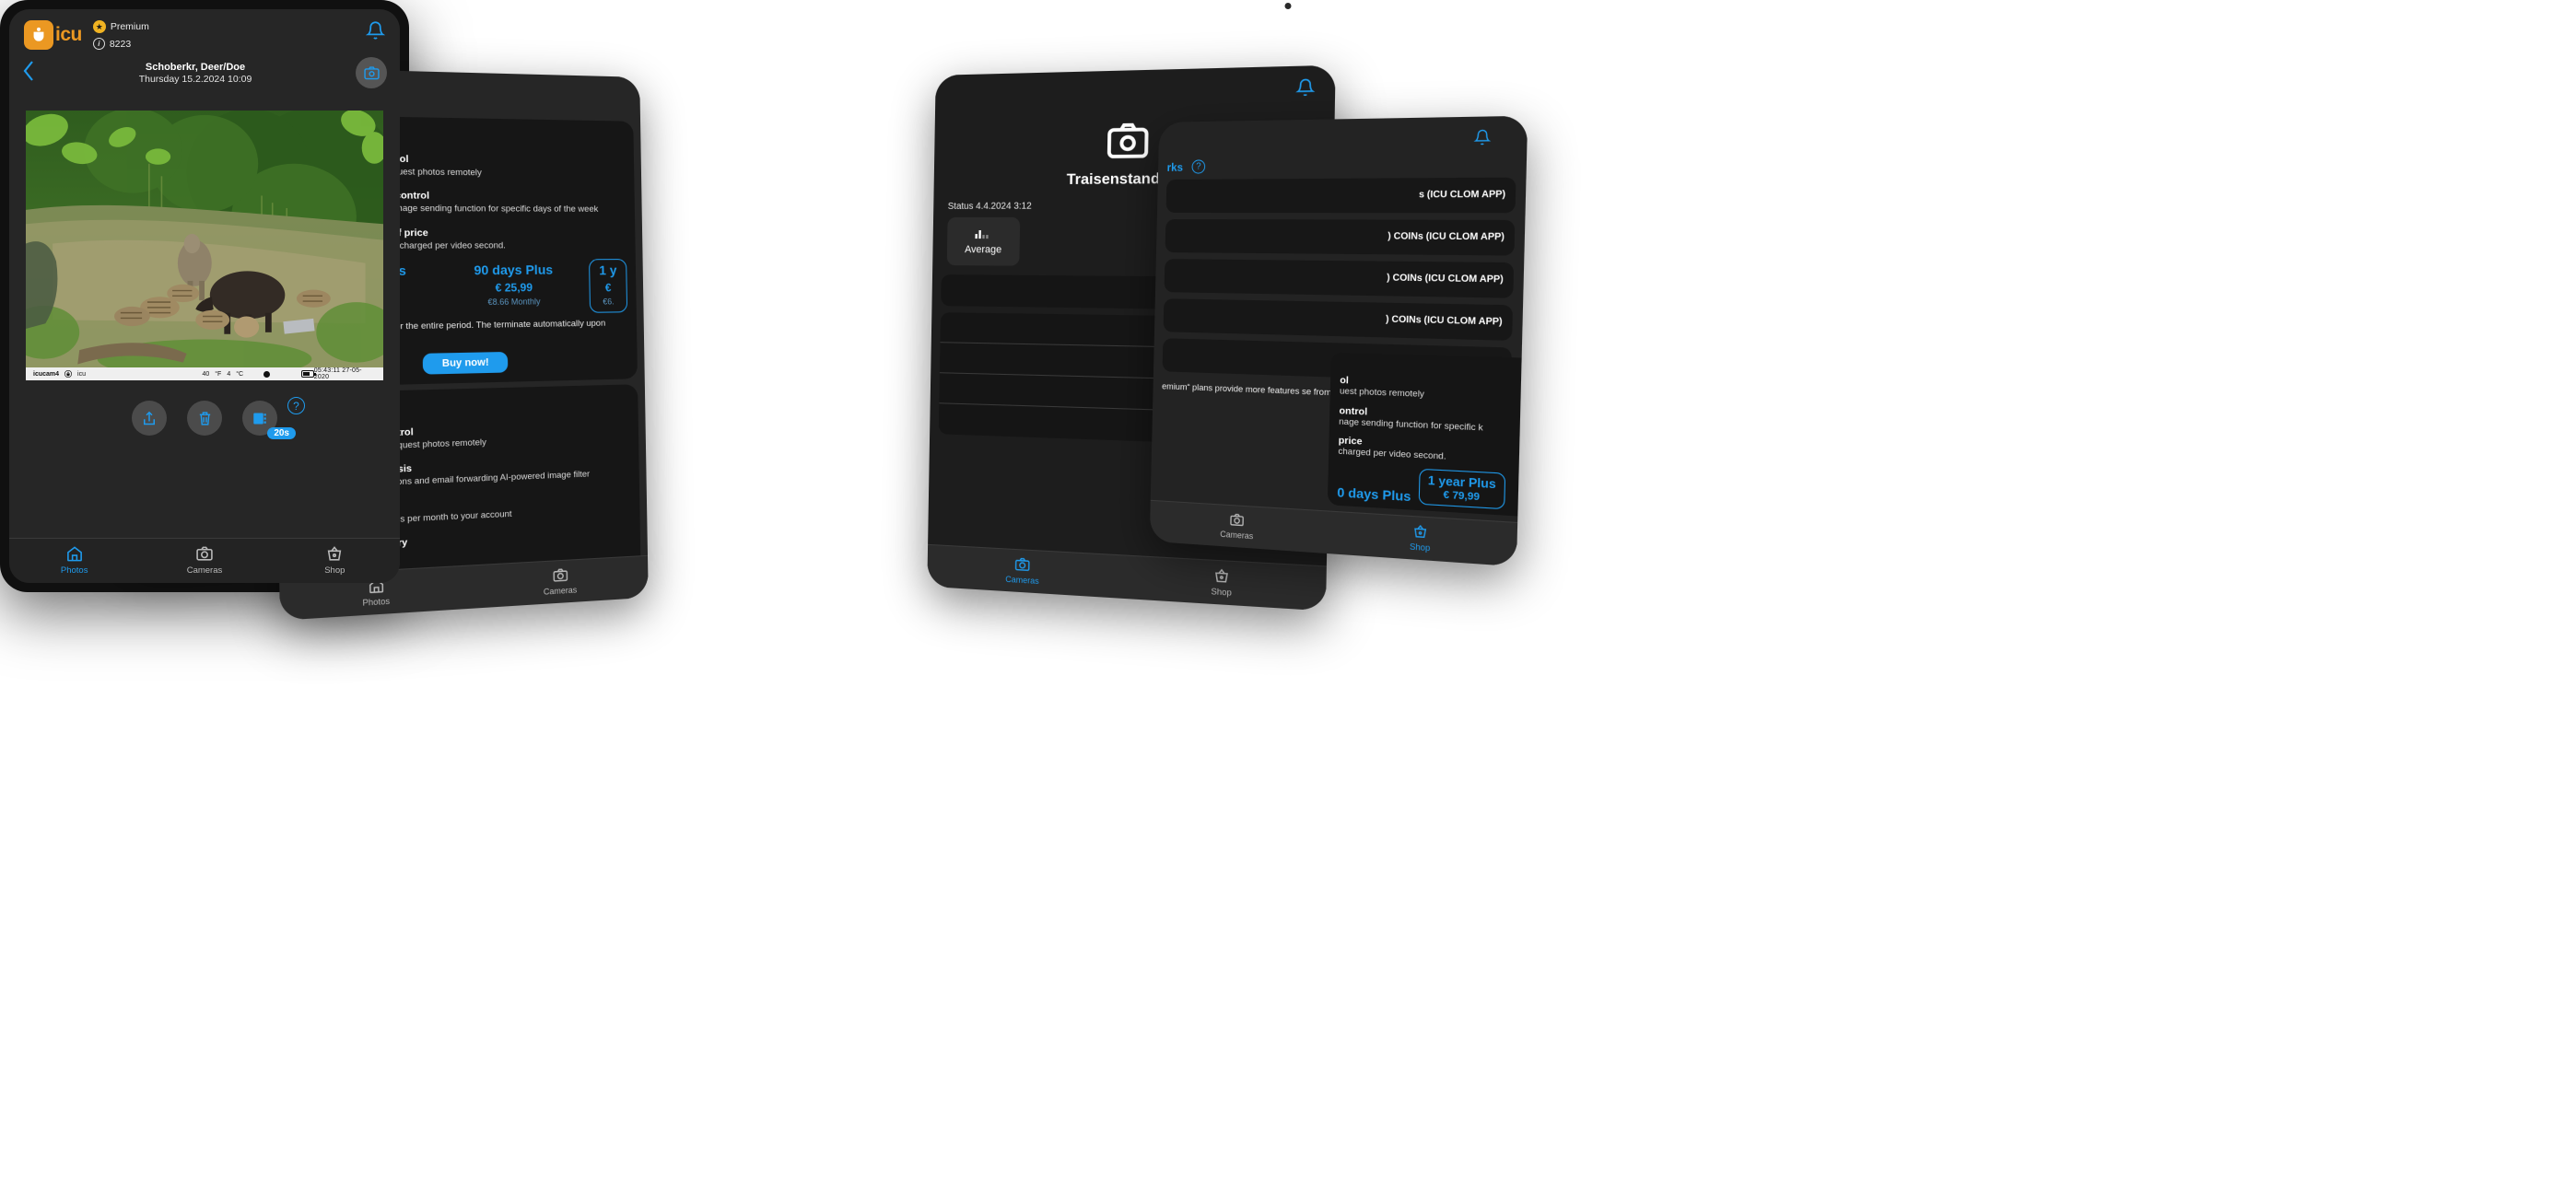  Describe the element at coordinates (371, 72) in the screenshot. I see `camera-request-button` at that location.